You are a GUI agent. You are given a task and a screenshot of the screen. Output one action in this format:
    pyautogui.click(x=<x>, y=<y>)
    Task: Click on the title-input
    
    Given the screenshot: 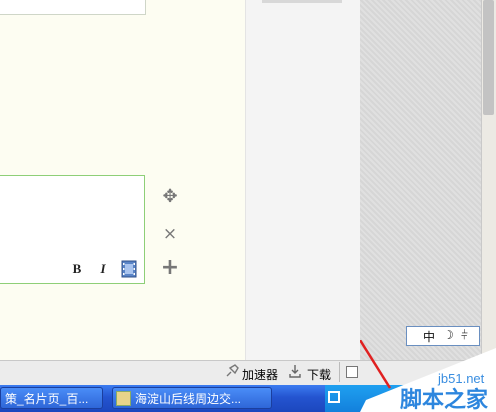 What is the action you would take?
    pyautogui.click(x=73, y=7)
    